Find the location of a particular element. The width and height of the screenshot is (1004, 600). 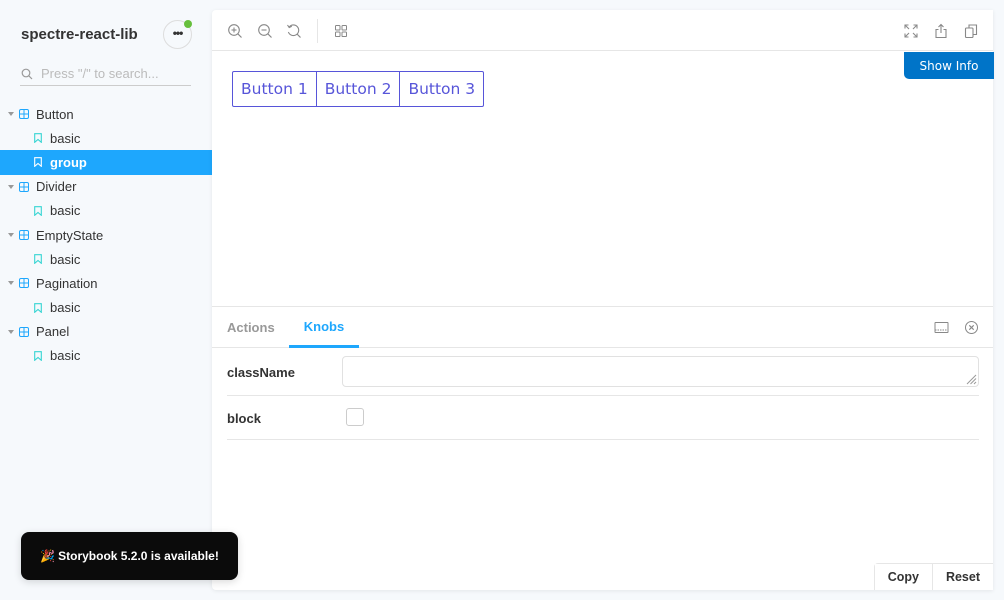

tree-item-divider-basic: basic is located at coordinates (106, 211).